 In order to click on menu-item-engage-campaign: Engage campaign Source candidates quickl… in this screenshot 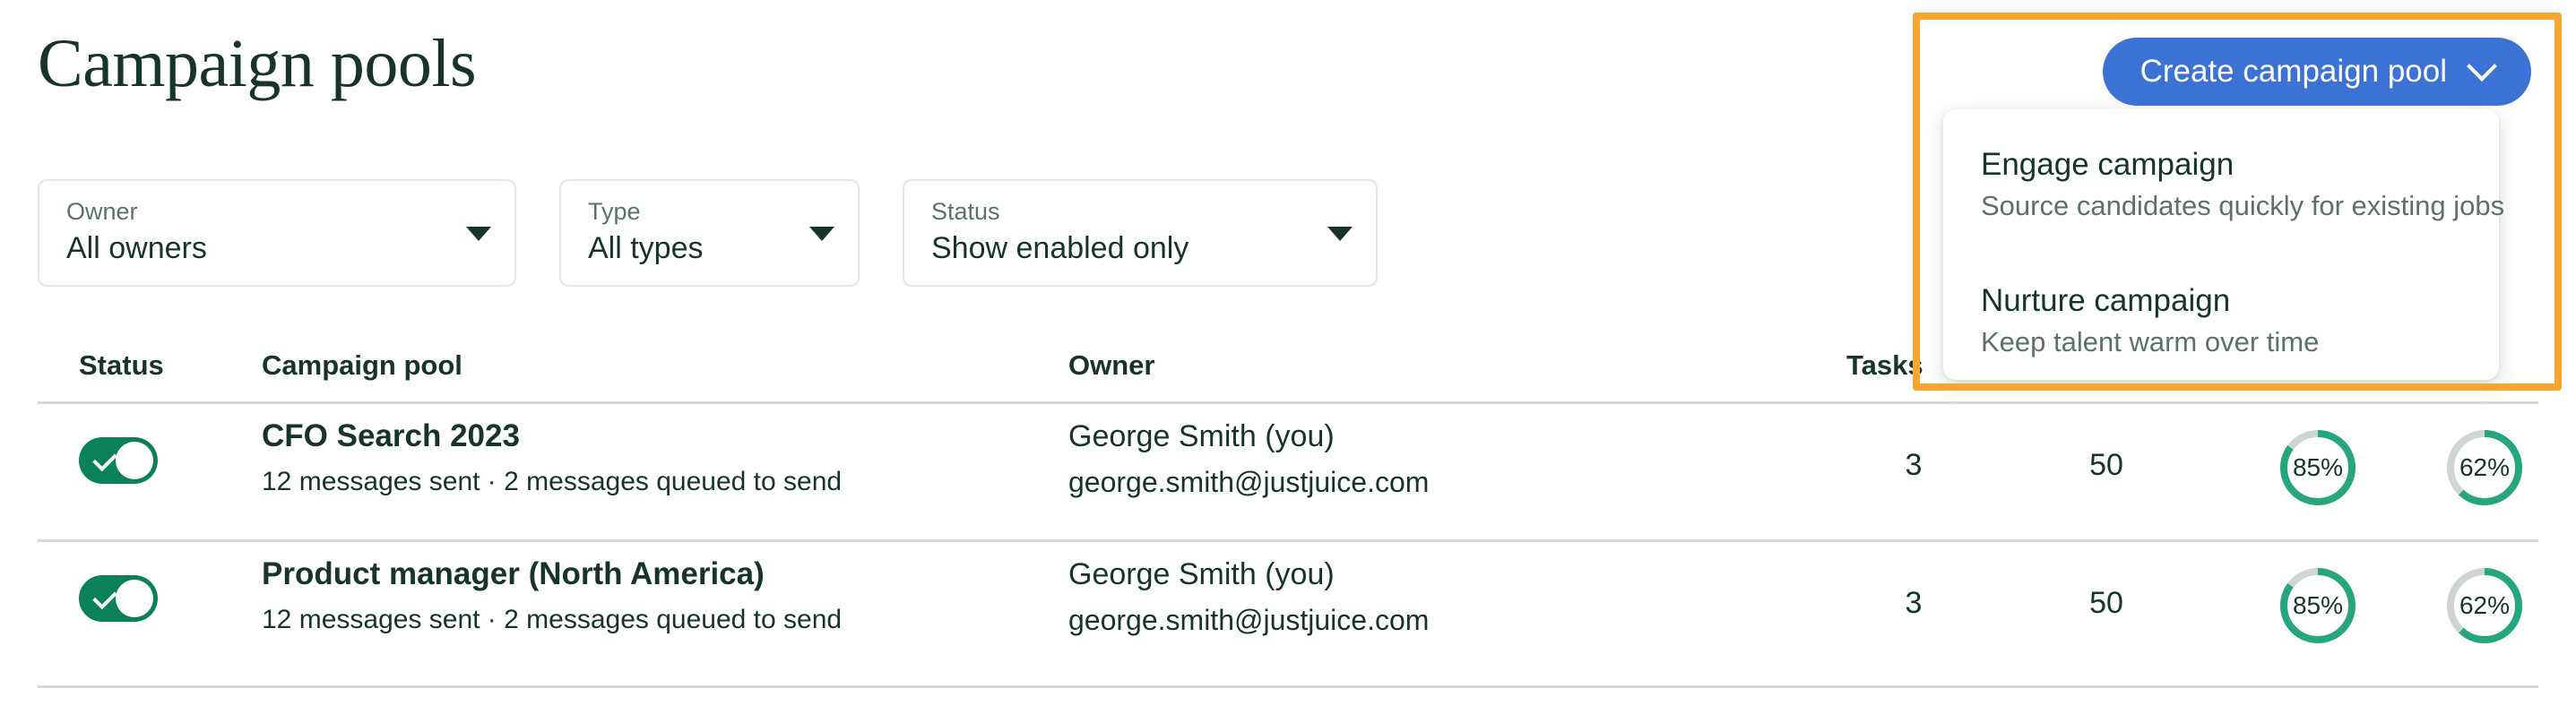, I will do `click(2242, 184)`.